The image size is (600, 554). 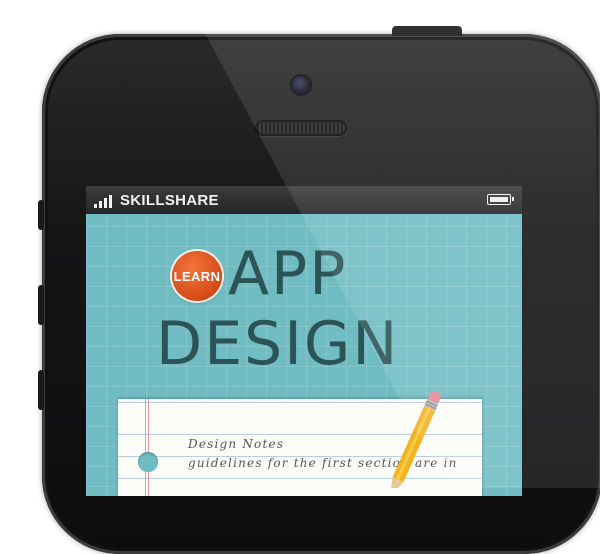 I want to click on volume-down-button, so click(x=41, y=390).